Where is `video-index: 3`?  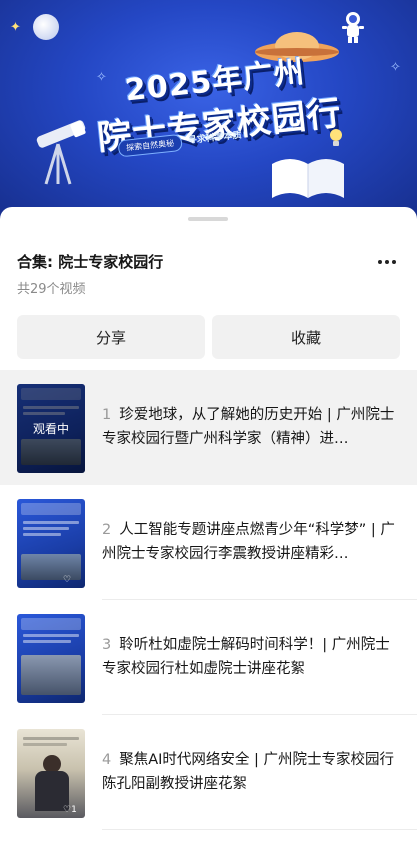 video-index: 3 is located at coordinates (107, 645).